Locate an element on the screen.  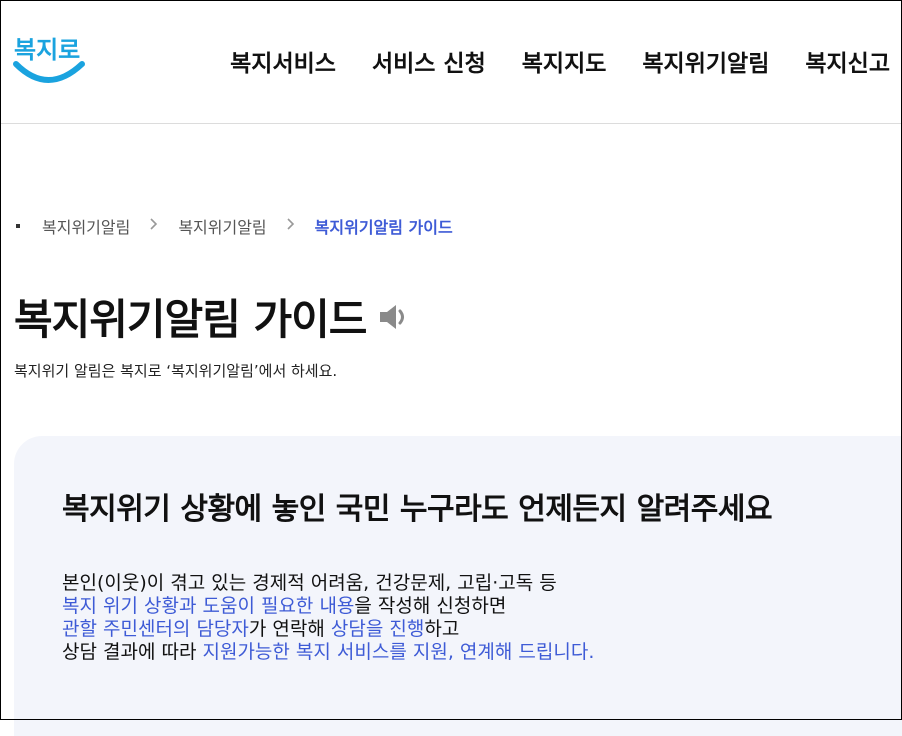
bokjiro-logo: 복지로 is located at coordinates (51, 61).